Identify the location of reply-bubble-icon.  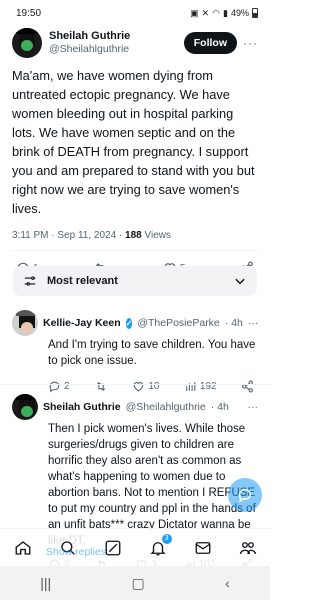
(245, 495).